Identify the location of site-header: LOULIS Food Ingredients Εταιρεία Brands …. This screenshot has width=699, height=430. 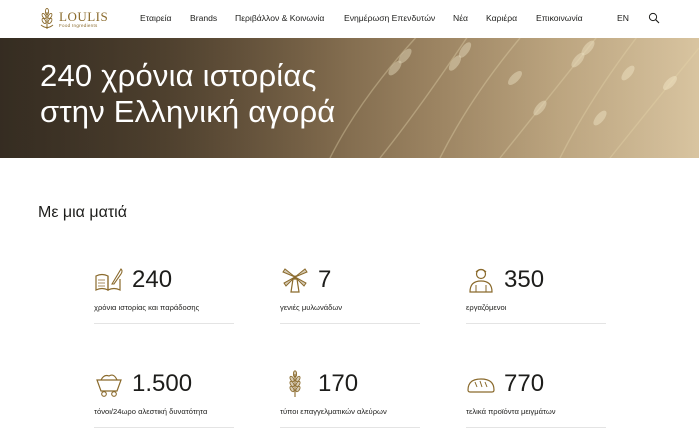
(349, 19).